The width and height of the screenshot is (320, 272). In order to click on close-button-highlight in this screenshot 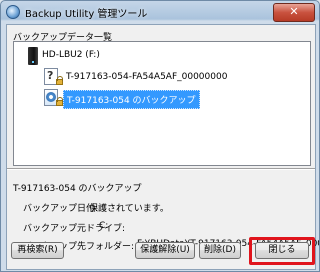, I will do `click(282, 251)`.